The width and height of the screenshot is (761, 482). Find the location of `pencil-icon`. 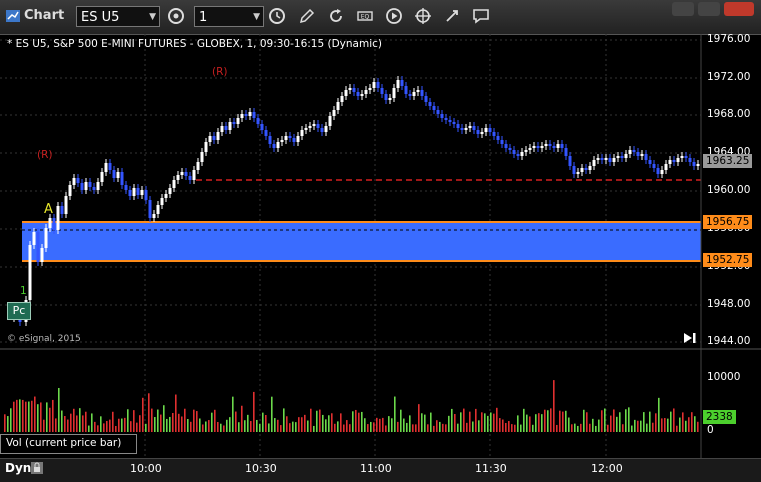

pencil-icon is located at coordinates (307, 16).